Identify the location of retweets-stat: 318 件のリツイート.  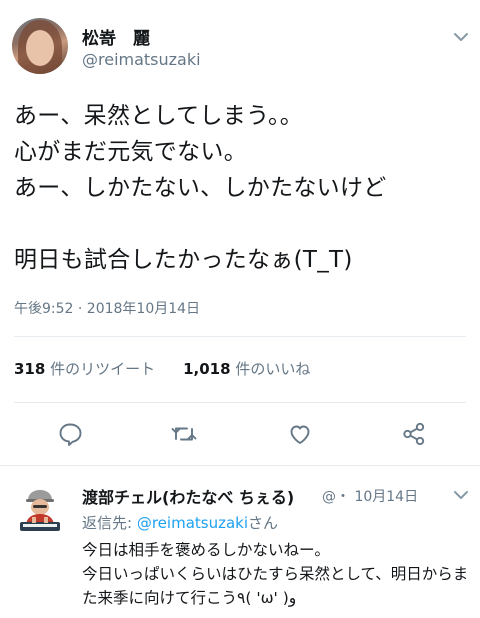
(84, 368).